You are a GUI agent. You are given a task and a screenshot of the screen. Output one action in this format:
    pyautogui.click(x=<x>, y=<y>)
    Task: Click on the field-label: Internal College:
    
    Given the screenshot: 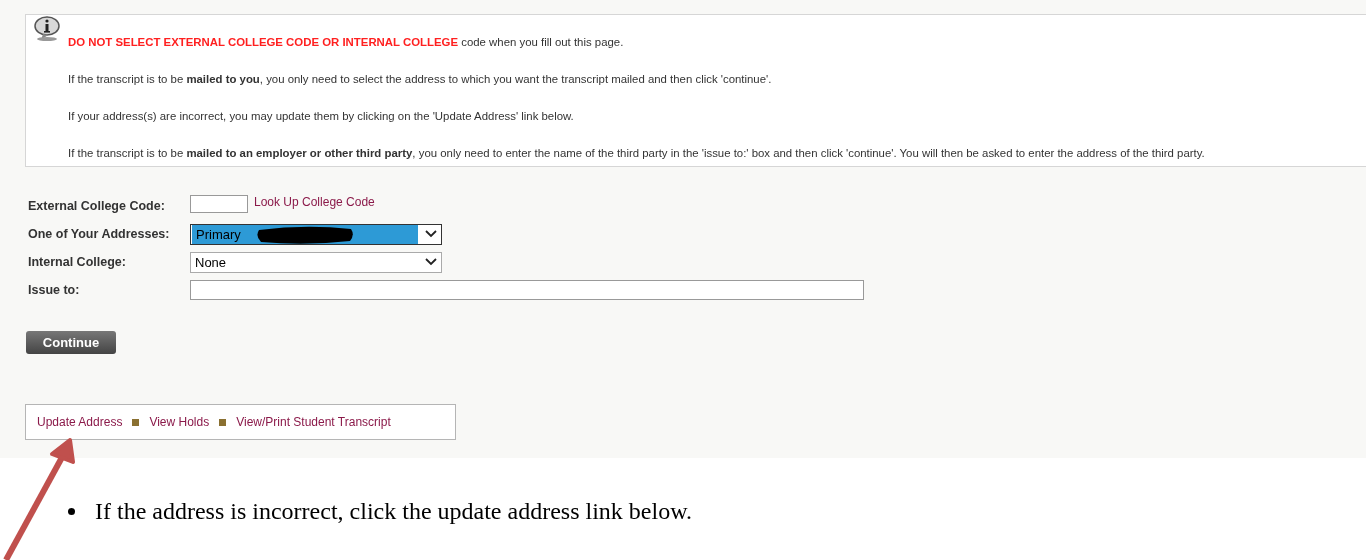 What is the action you would take?
    pyautogui.click(x=77, y=262)
    